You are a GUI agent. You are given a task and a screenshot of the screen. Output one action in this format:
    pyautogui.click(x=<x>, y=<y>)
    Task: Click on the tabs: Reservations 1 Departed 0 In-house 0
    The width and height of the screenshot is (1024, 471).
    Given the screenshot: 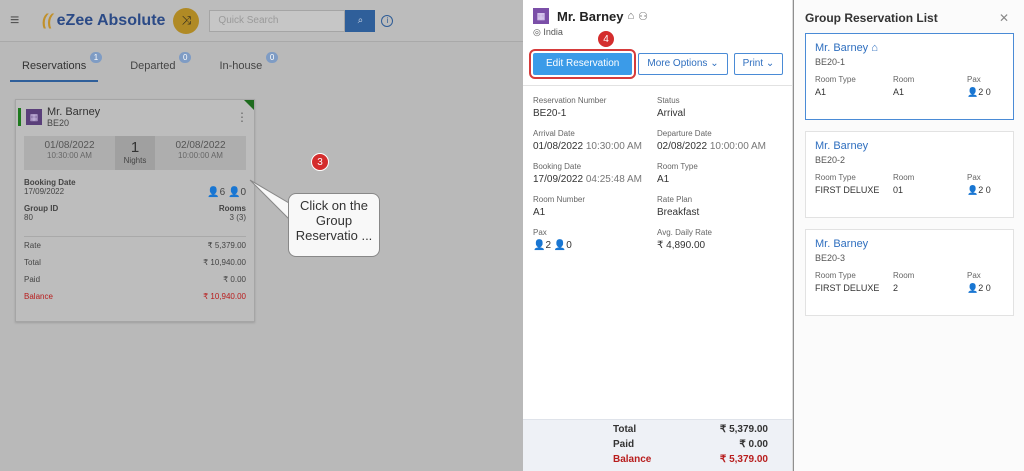 What is the action you would take?
    pyautogui.click(x=144, y=67)
    